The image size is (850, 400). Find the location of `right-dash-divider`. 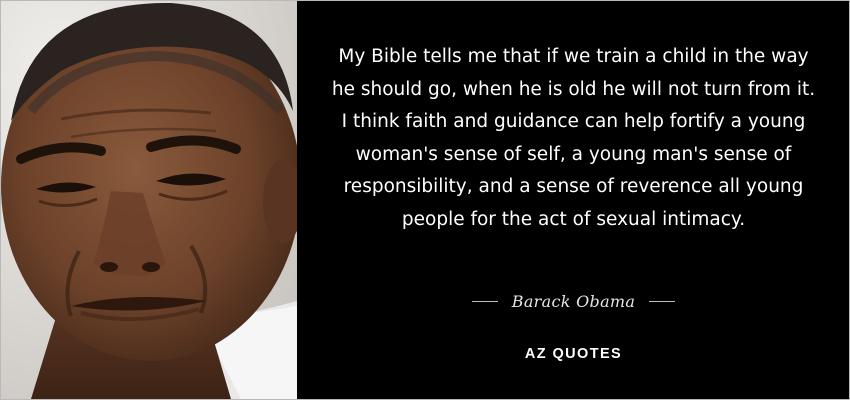

right-dash-divider is located at coordinates (662, 301).